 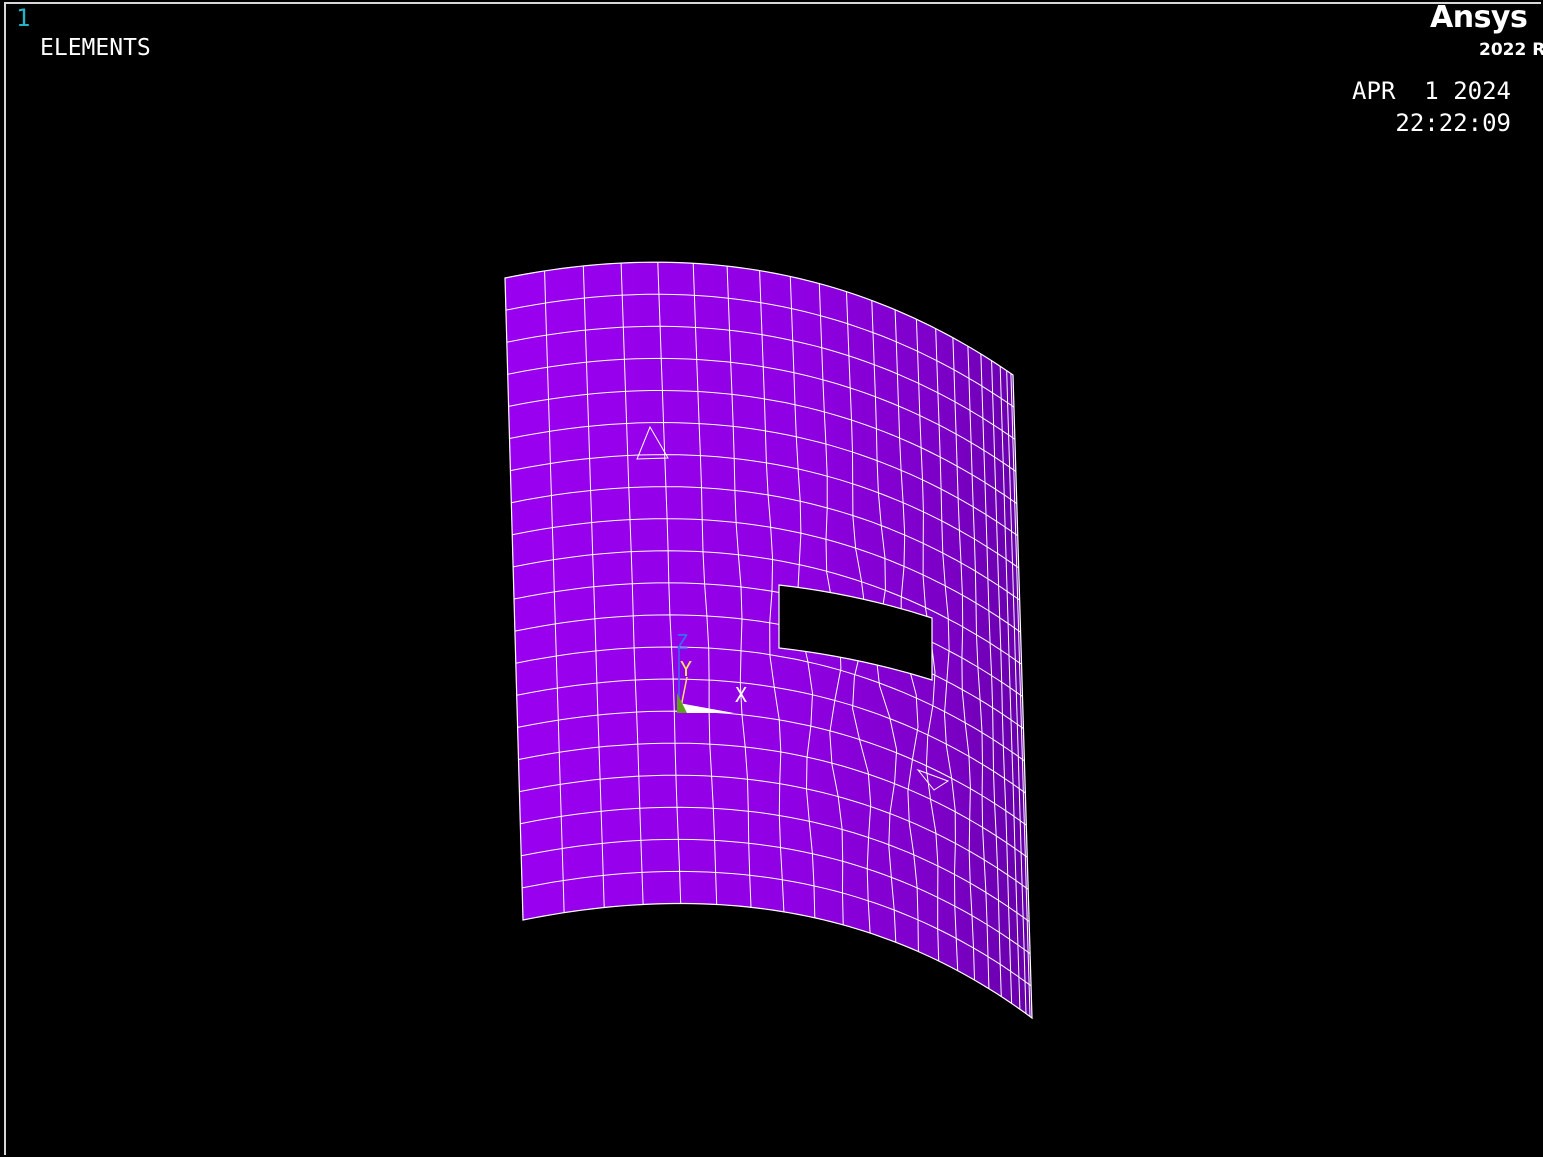 What do you see at coordinates (686, 669) in the screenshot?
I see `triad-y-label: Y` at bounding box center [686, 669].